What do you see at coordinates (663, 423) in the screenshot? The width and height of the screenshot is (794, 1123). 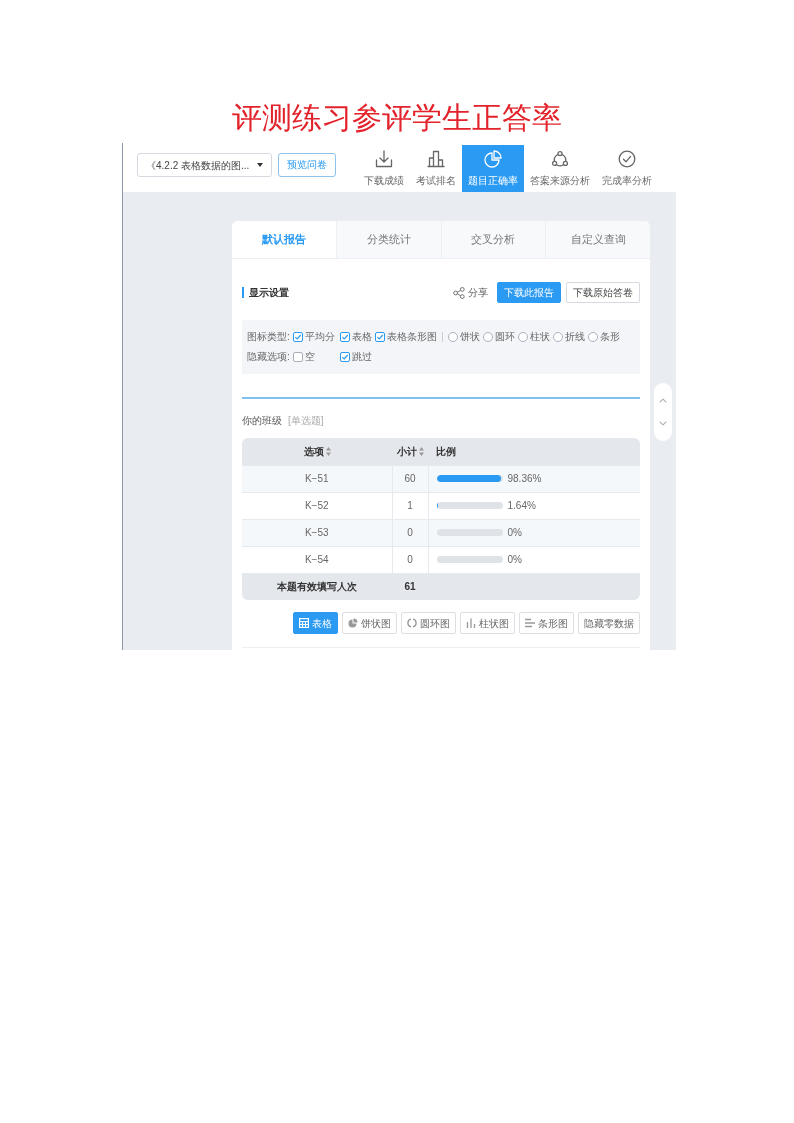 I see `chevron-down-icon` at bounding box center [663, 423].